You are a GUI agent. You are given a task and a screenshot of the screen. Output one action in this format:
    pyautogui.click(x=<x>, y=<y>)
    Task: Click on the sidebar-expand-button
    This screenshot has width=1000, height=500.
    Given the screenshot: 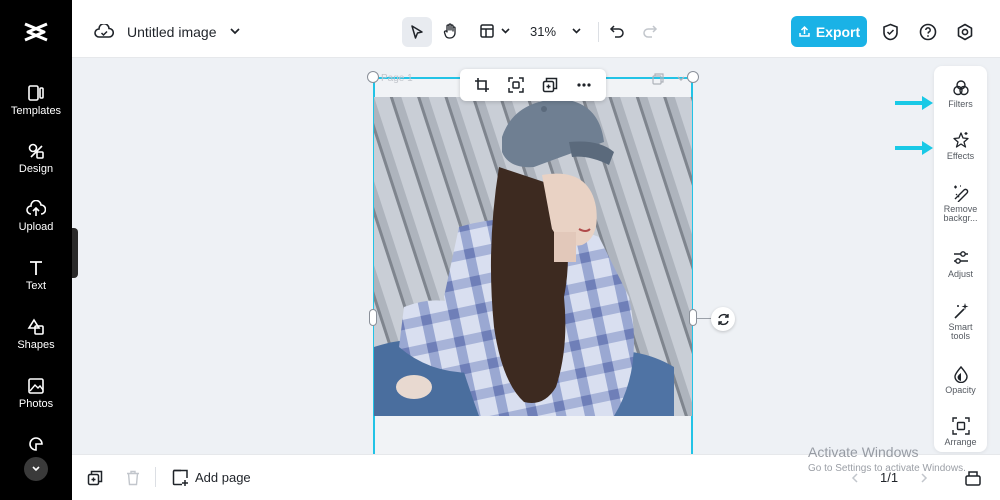 What is the action you would take?
    pyautogui.click(x=36, y=469)
    